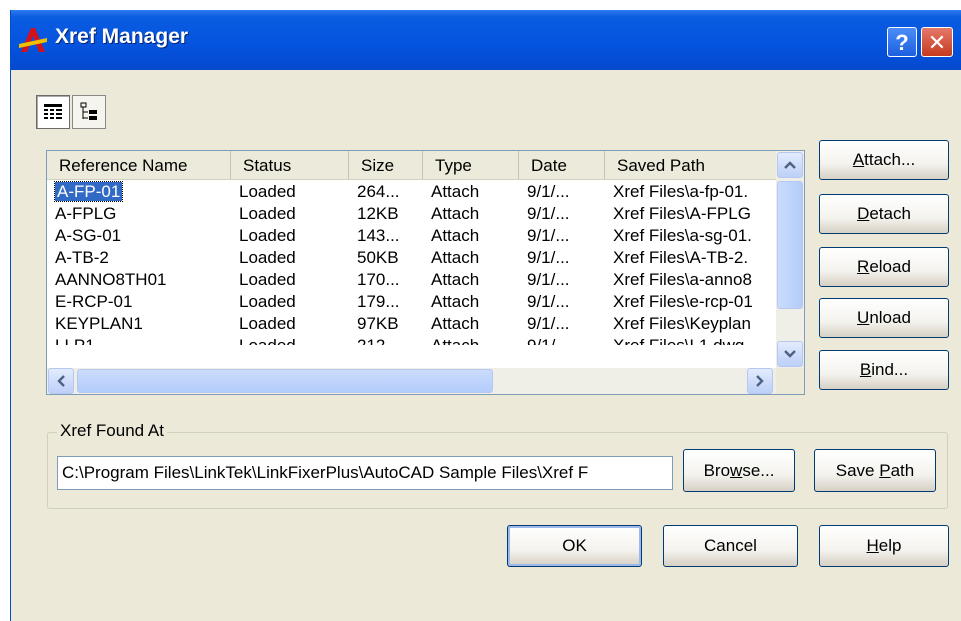  What do you see at coordinates (890, 266) in the screenshot?
I see `reload-label-post: eload` at bounding box center [890, 266].